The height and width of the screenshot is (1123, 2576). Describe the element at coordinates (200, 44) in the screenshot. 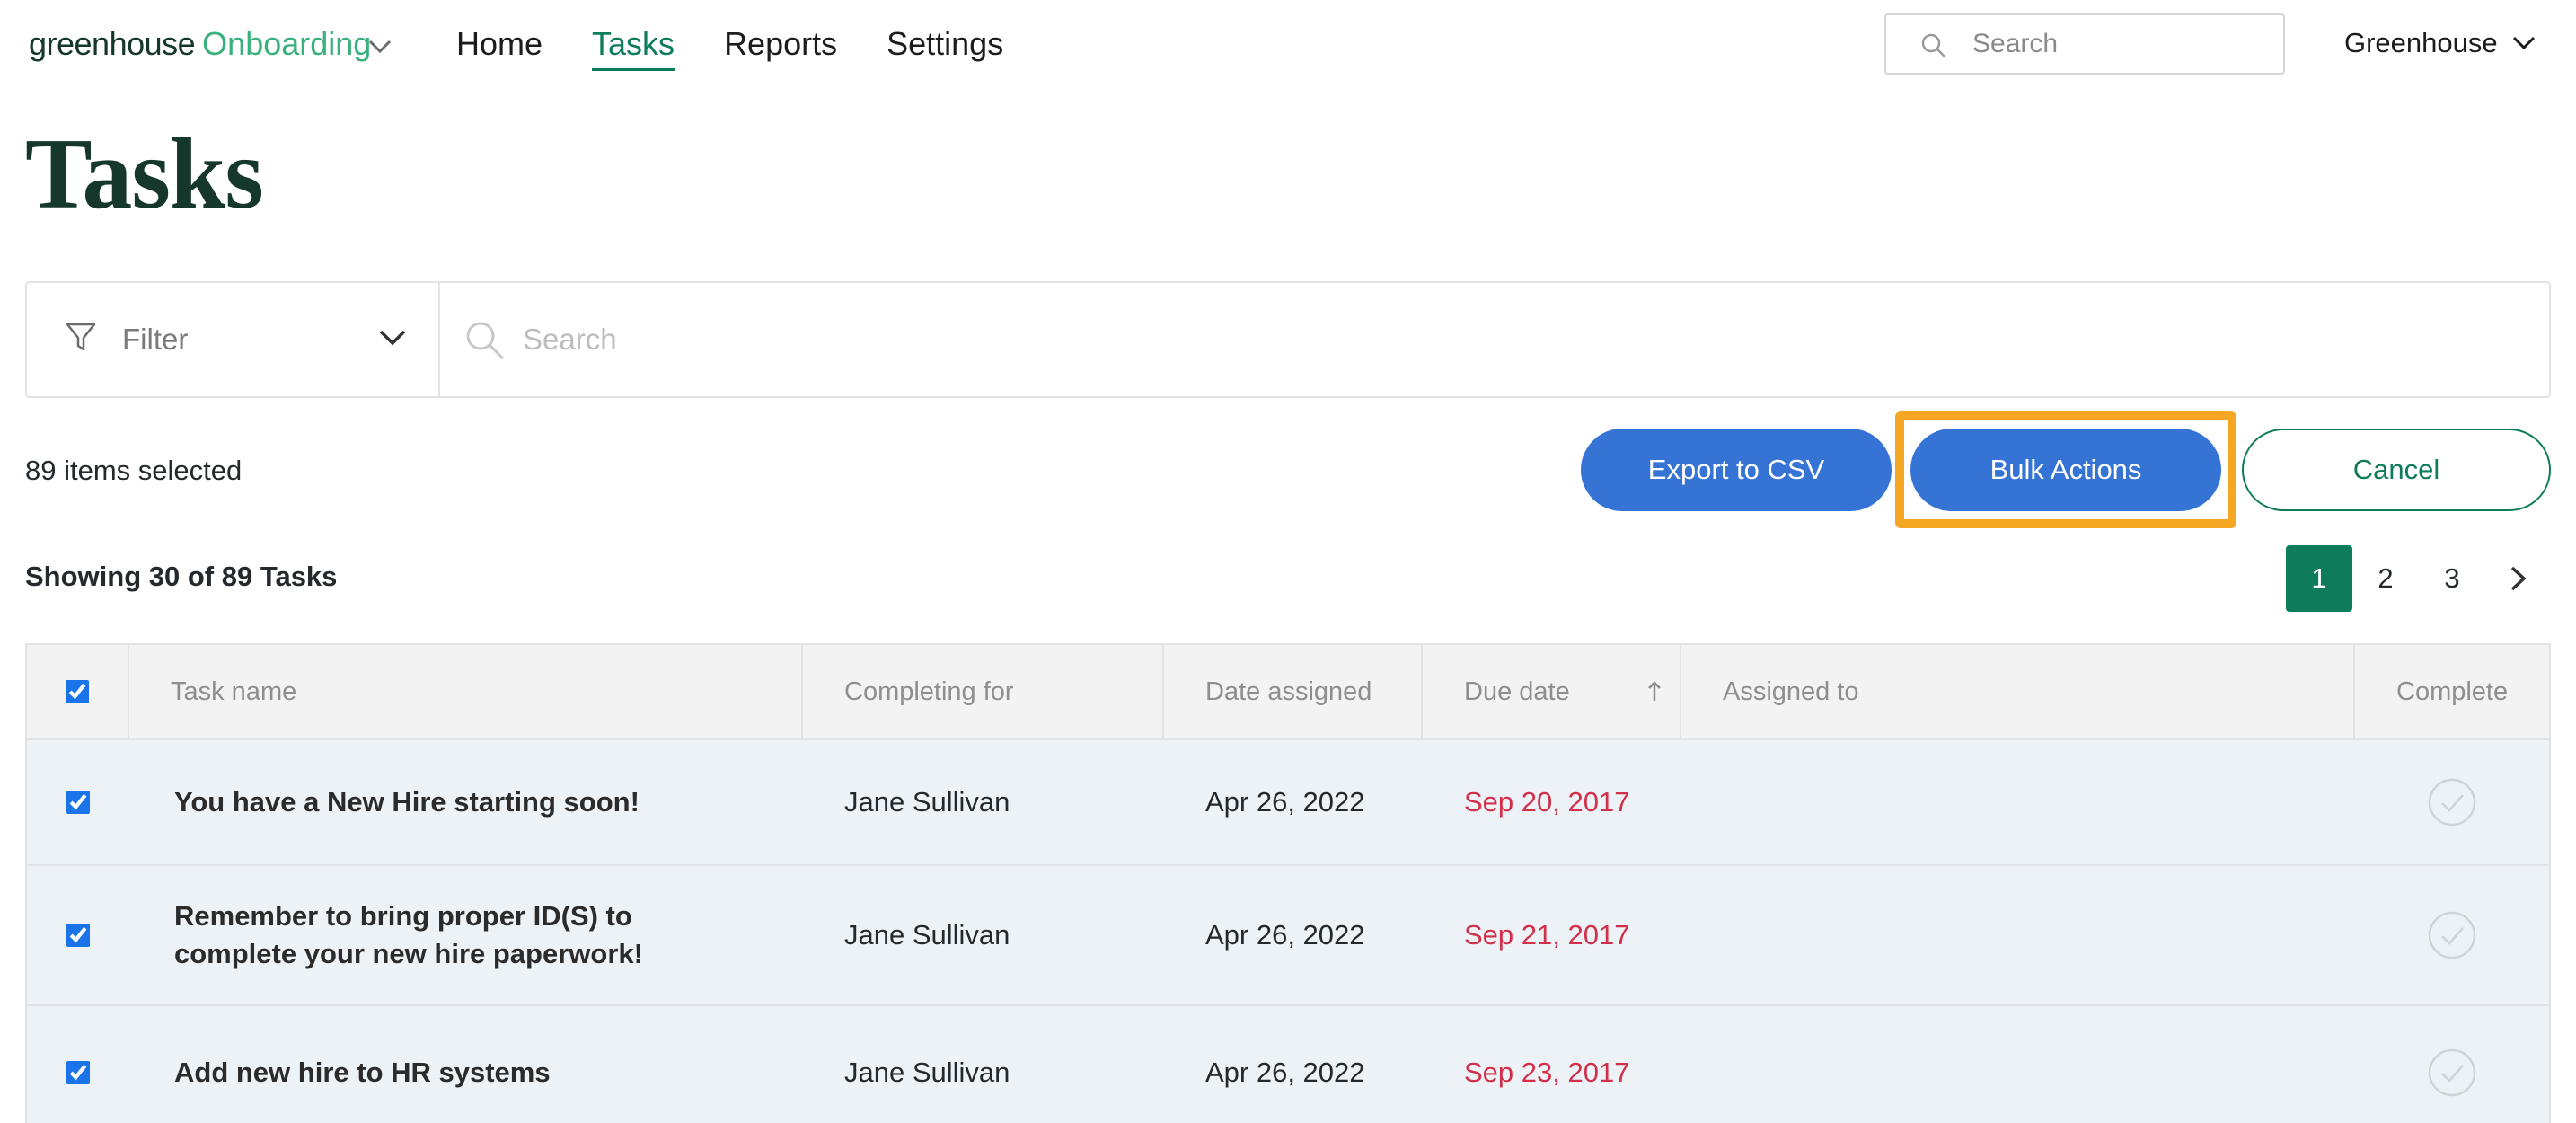

I see `app-logo: greenhouse Onboarding` at that location.